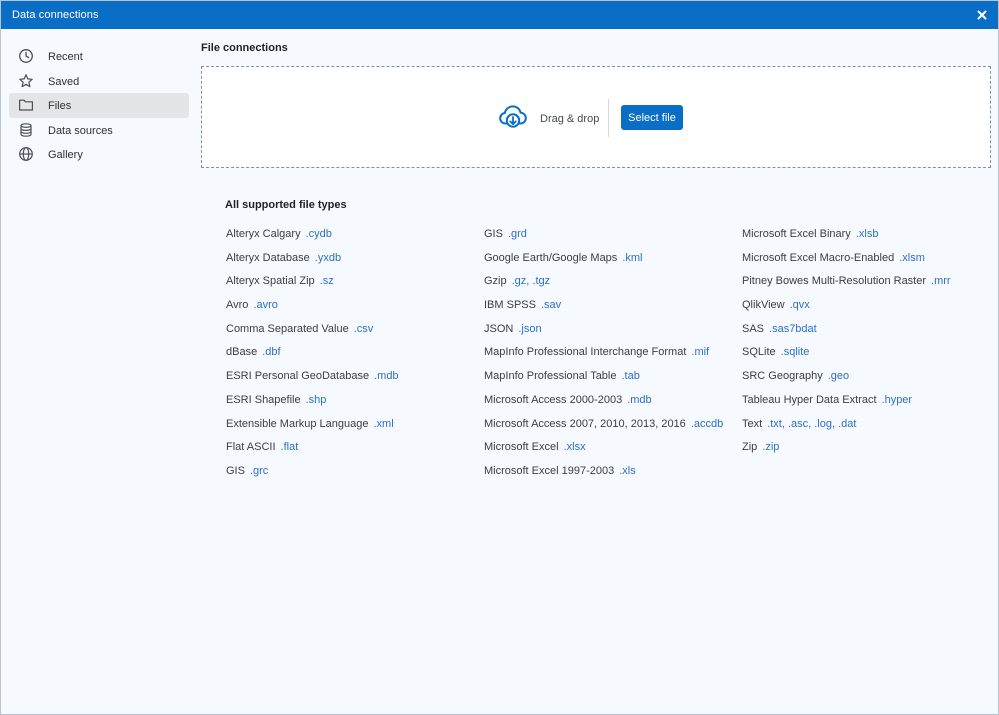  What do you see at coordinates (26, 154) in the screenshot?
I see `globe-icon` at bounding box center [26, 154].